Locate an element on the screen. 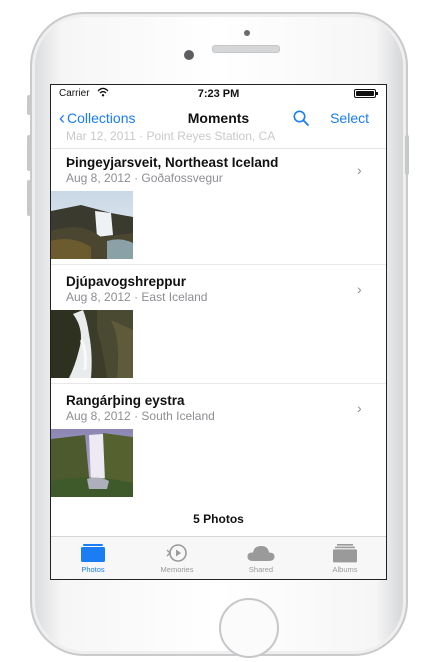  tab-memories: Memories is located at coordinates (177, 558).